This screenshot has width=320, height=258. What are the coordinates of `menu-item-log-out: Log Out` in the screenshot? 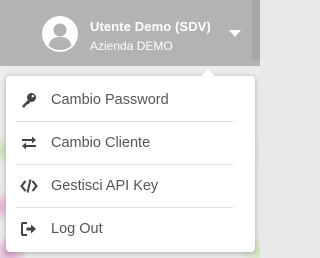 It's located at (130, 229).